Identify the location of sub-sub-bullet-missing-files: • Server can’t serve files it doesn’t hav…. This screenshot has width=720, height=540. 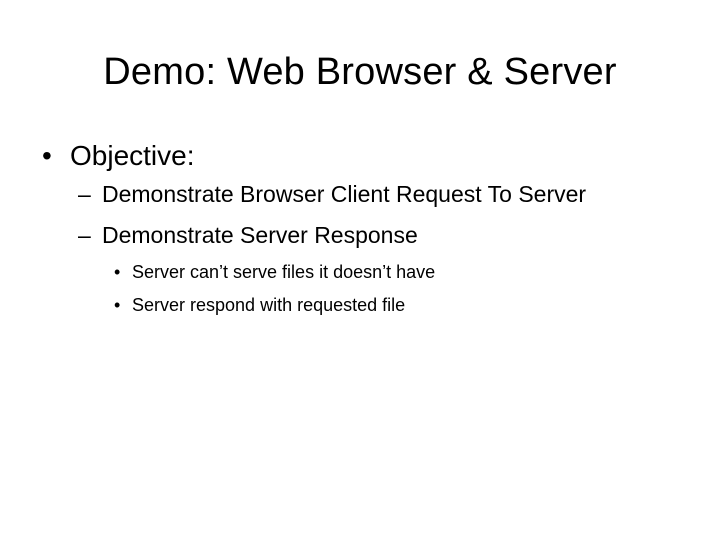
(274, 272).